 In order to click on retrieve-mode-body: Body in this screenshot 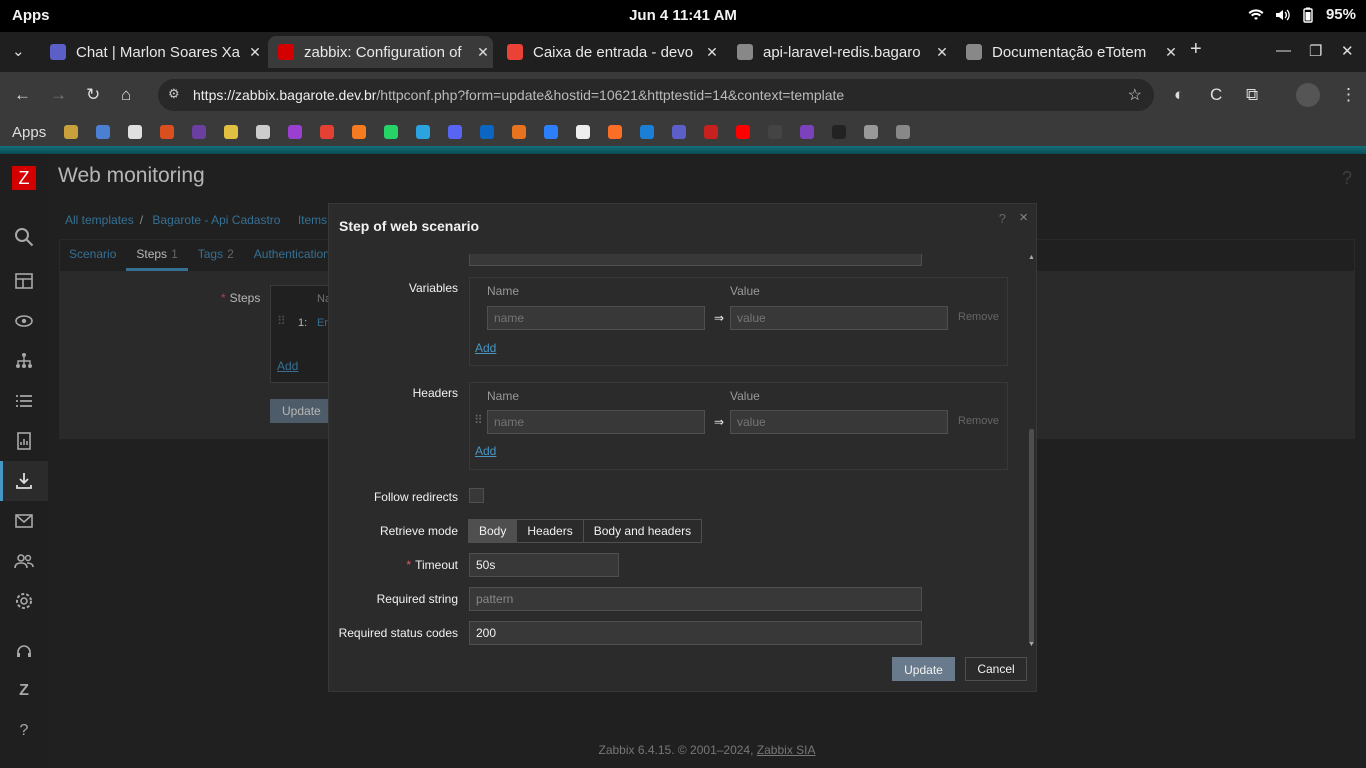, I will do `click(493, 531)`.